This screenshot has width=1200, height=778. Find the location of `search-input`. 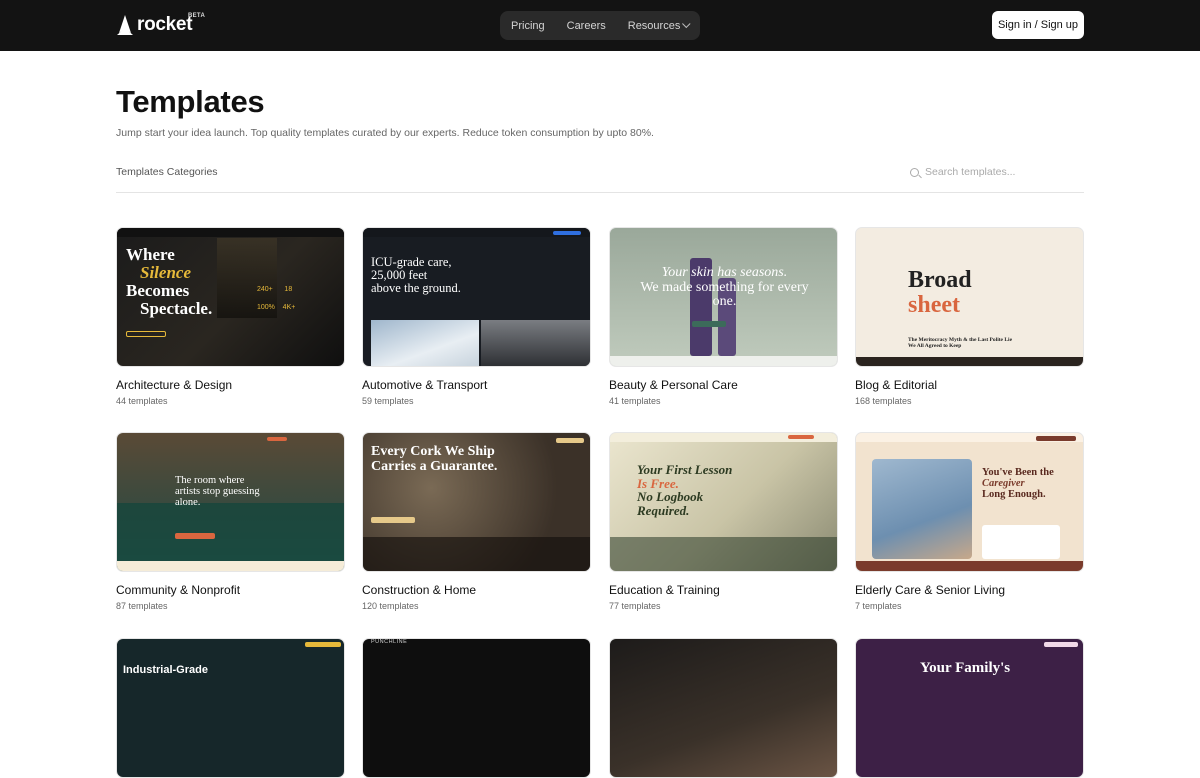

search-input is located at coordinates (1000, 172).